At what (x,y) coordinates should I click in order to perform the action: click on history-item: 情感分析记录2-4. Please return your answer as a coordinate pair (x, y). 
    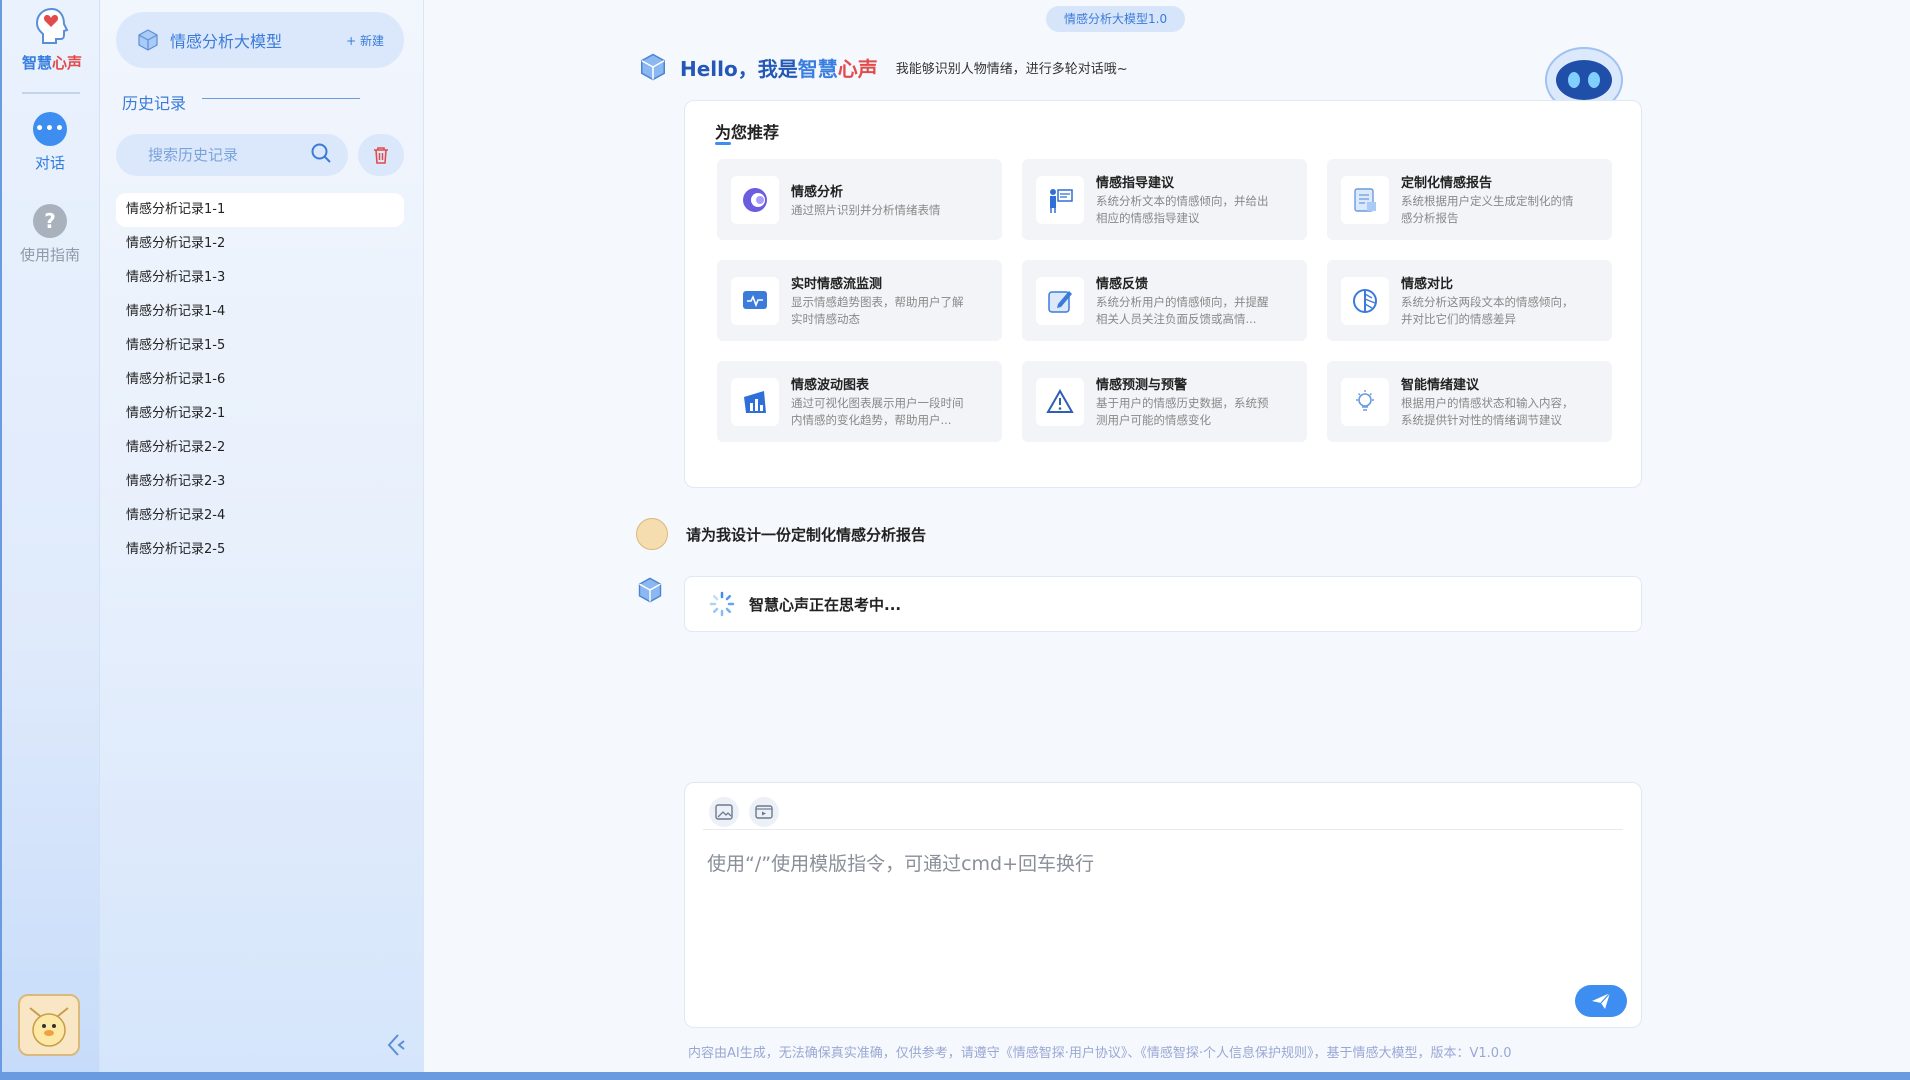
    Looking at the image, I should click on (260, 516).